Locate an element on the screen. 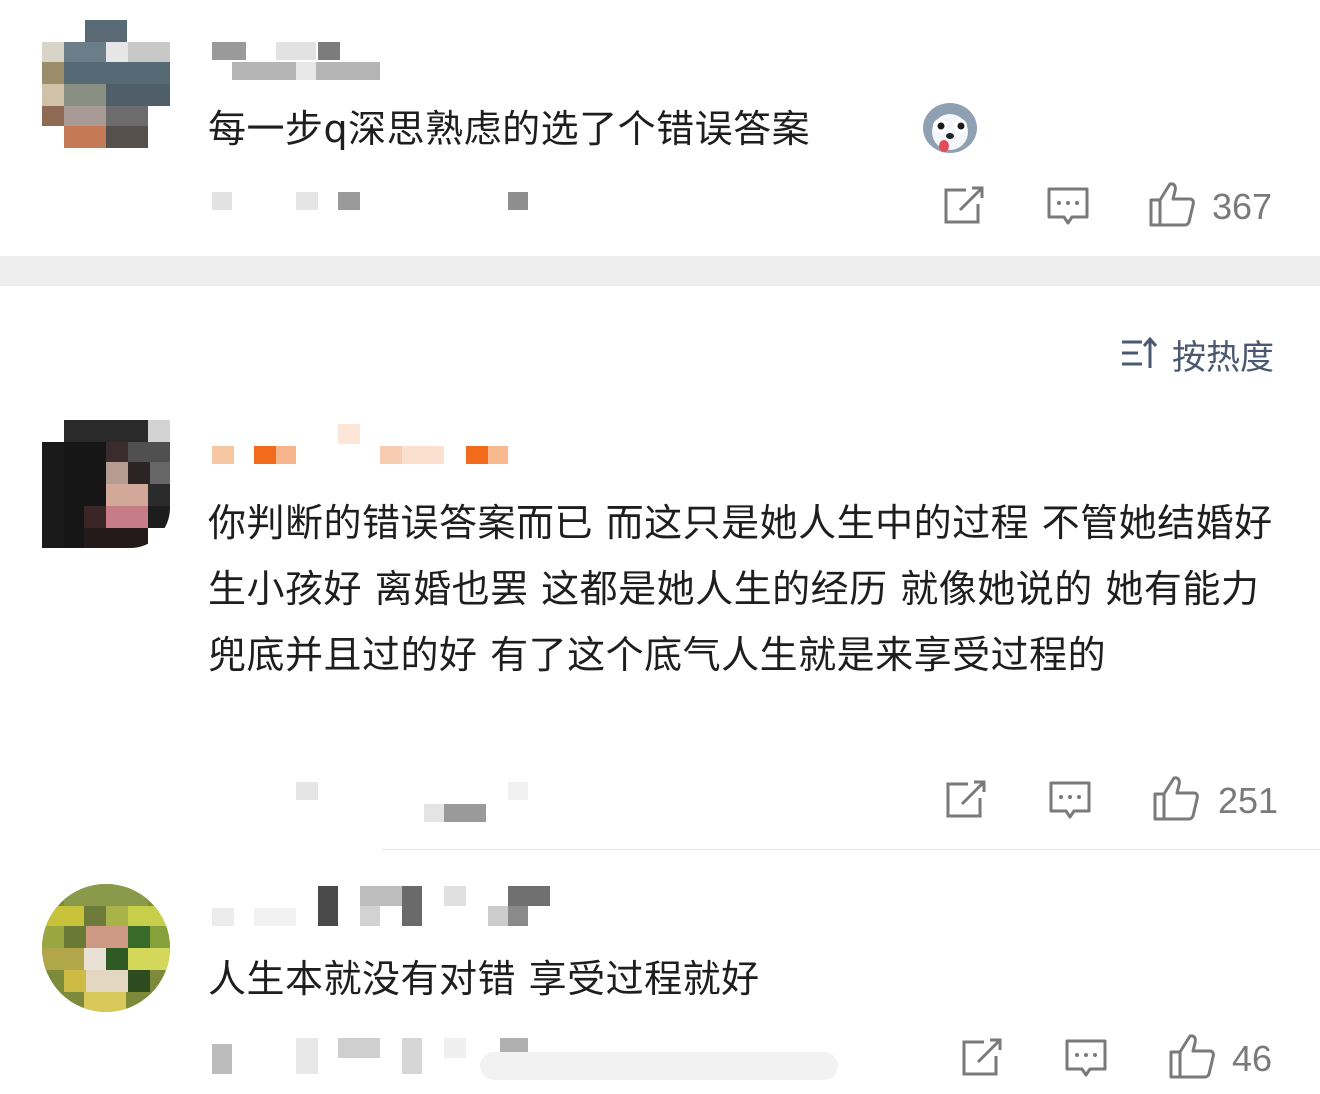 This screenshot has height=1094, width=1320. comment-text: 人生本就没有对错 享受过程就好 is located at coordinates (484, 979).